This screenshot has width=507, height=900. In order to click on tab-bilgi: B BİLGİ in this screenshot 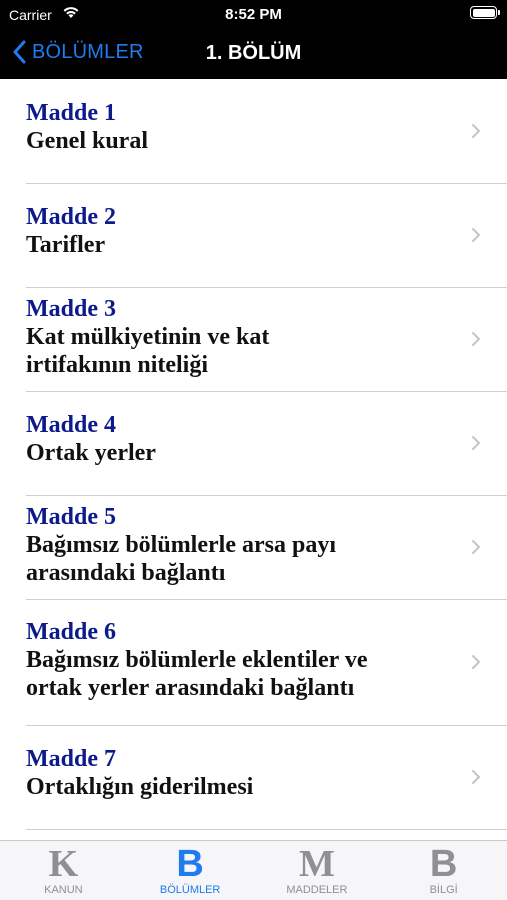, I will do `click(443, 870)`.